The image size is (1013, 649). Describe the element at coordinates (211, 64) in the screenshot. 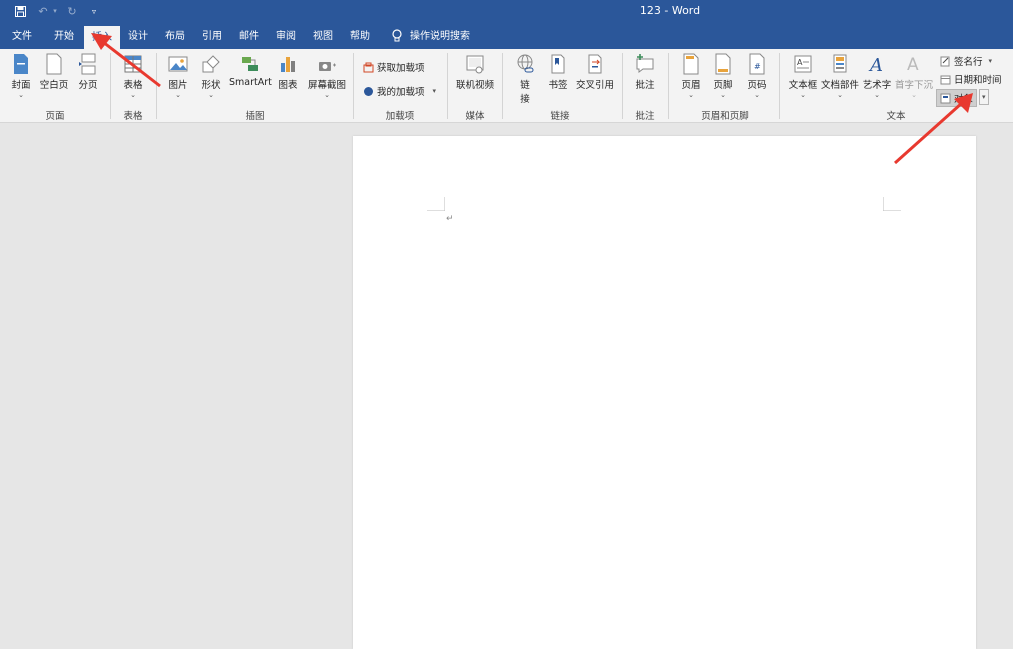

I see `shapes-icon` at that location.